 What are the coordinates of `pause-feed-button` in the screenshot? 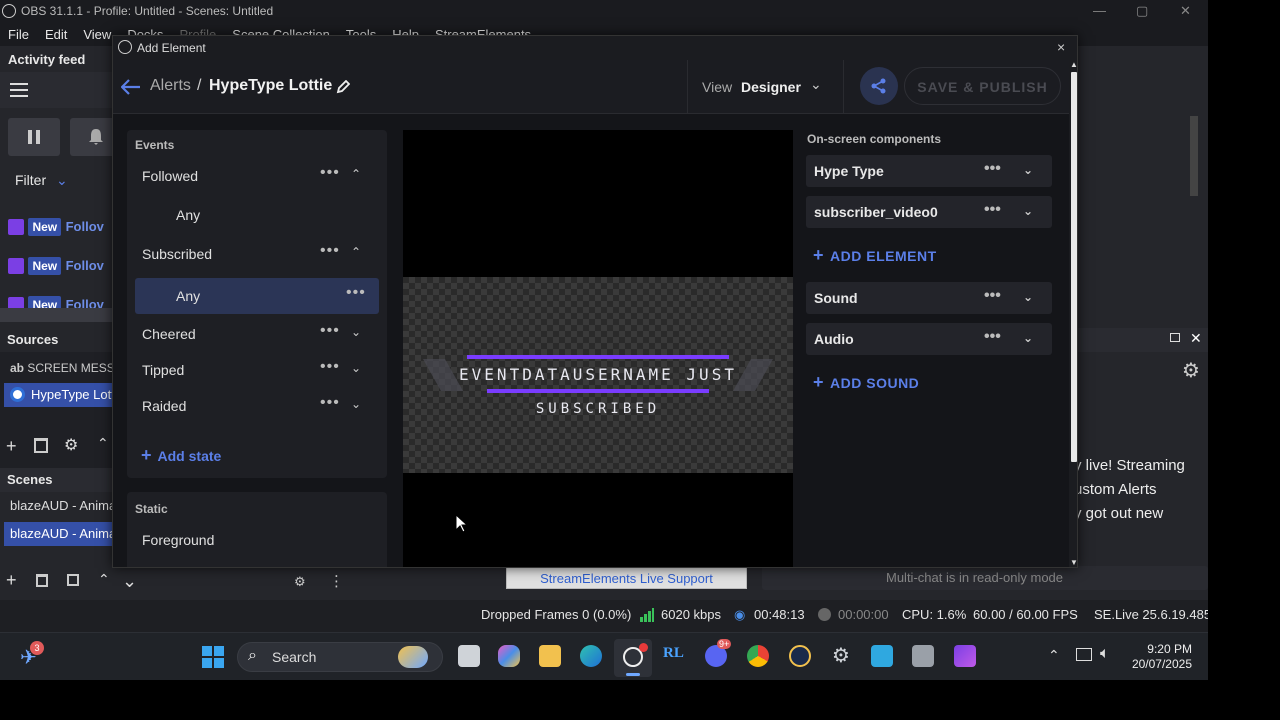 It's located at (34, 137).